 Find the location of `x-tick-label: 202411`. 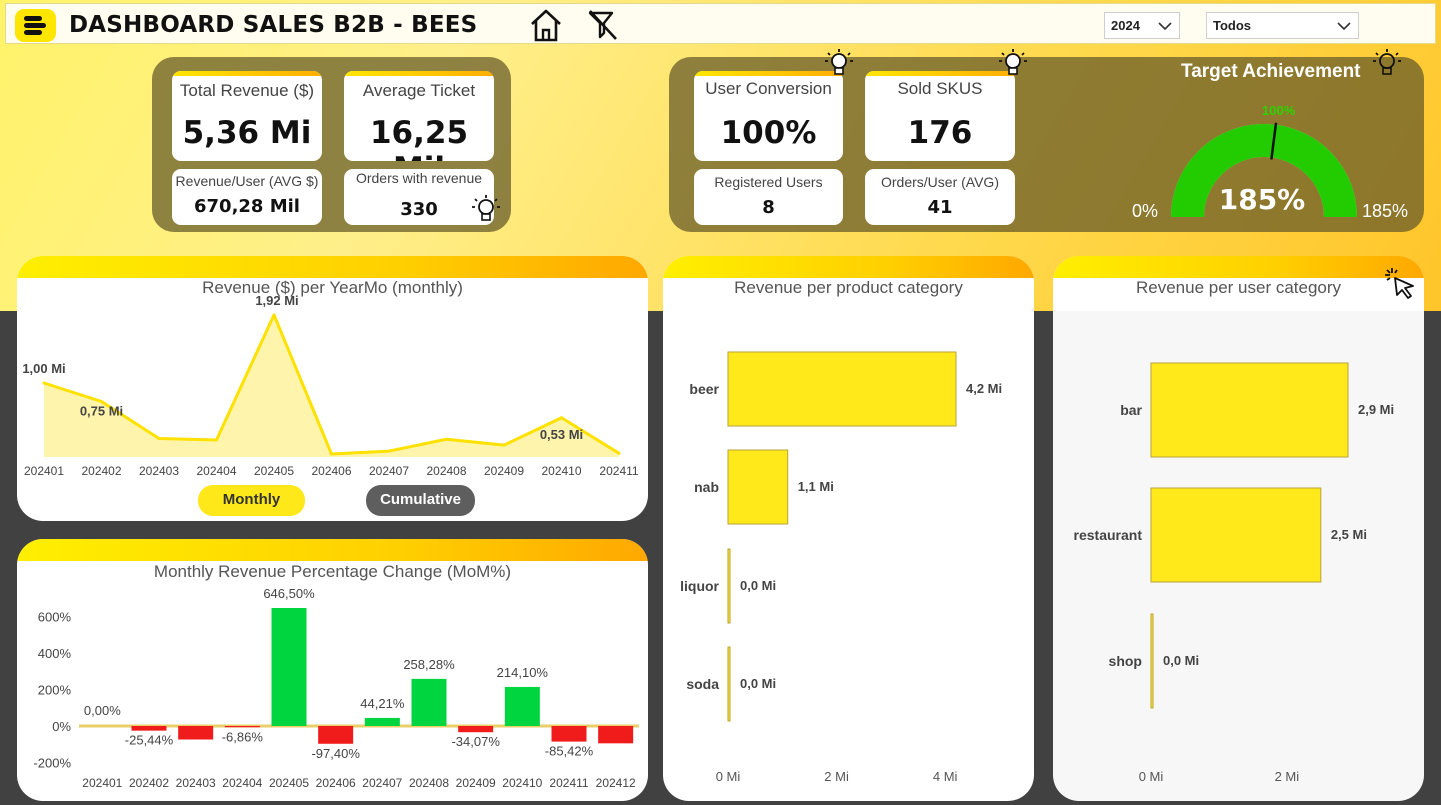

x-tick-label: 202411 is located at coordinates (568, 783).